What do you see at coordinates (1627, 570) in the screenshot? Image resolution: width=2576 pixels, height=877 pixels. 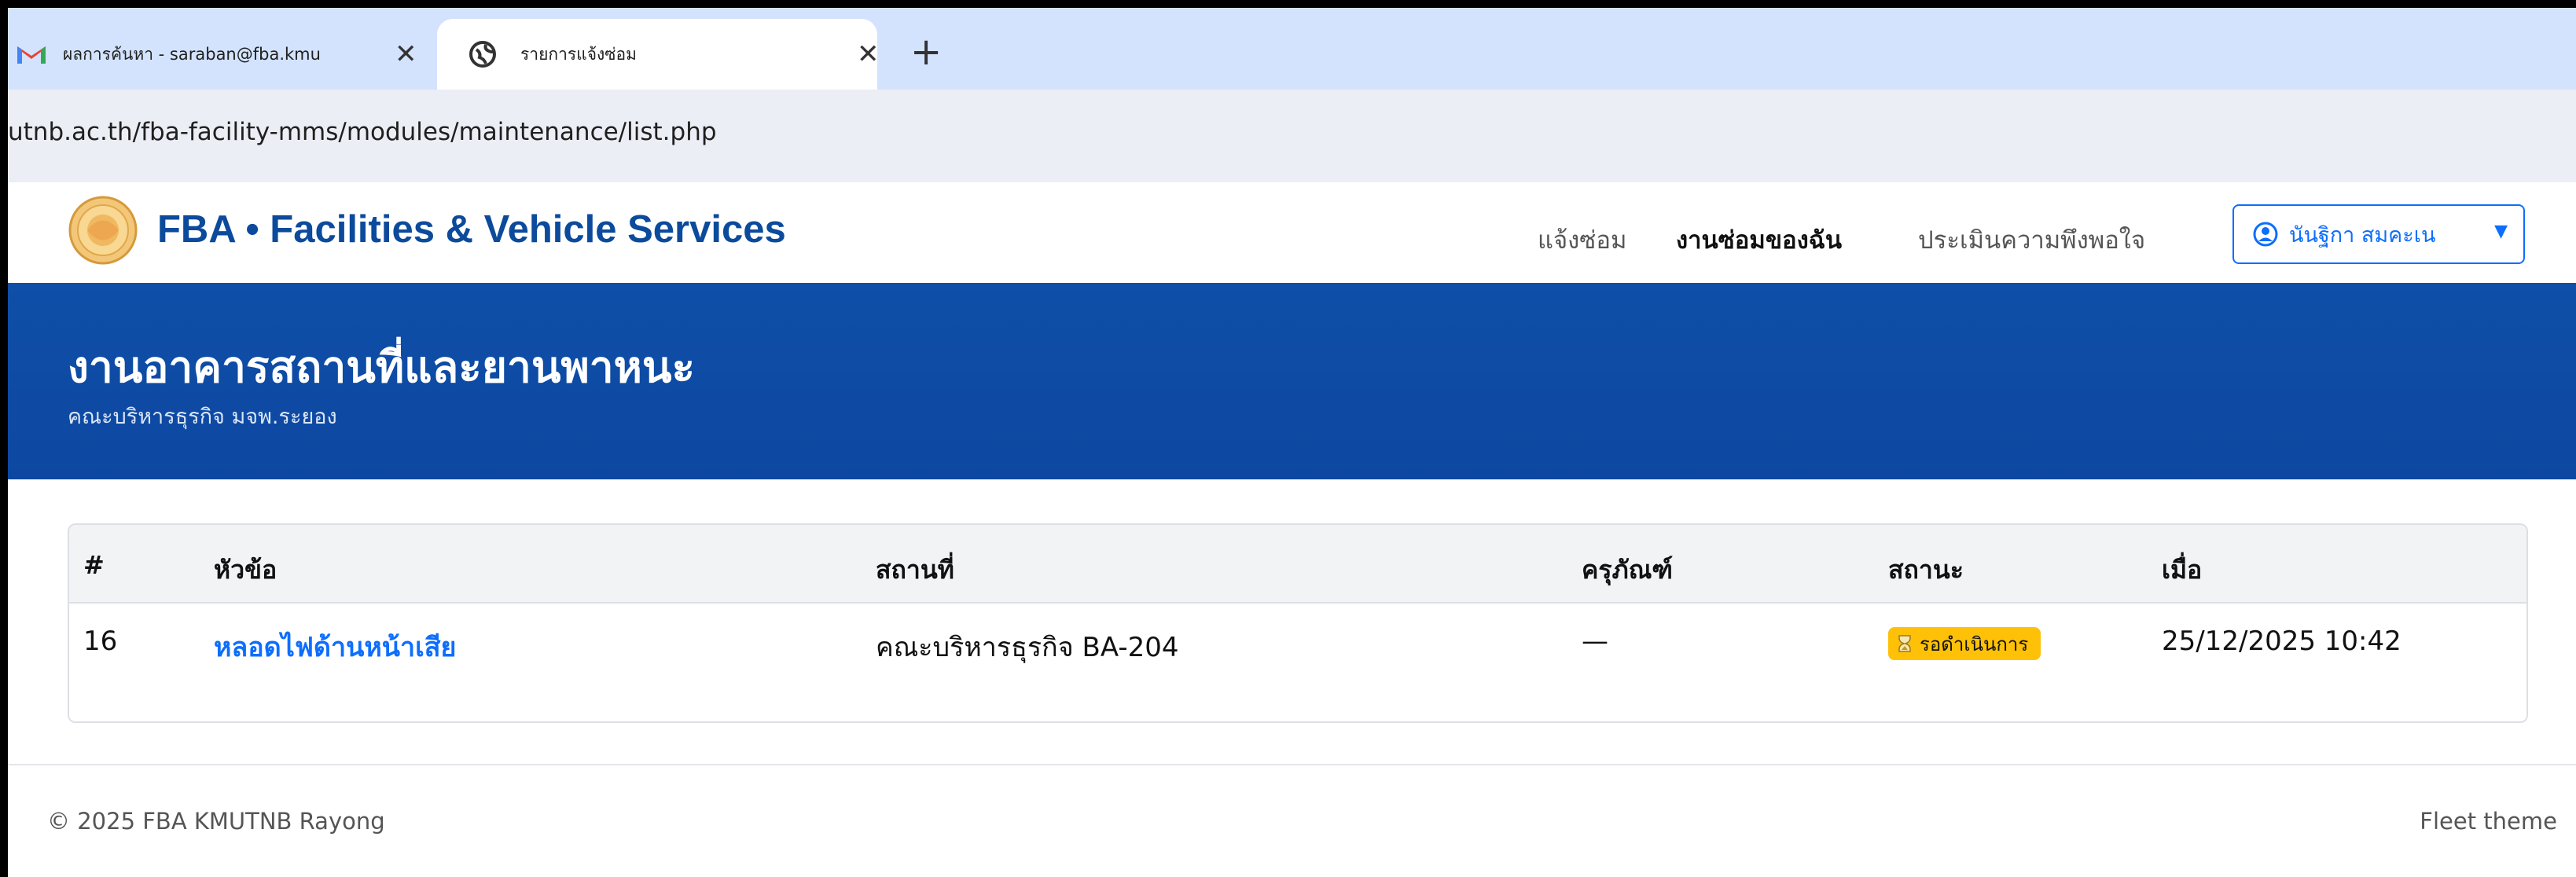 I see `column-header-equipment: ครุภัณฑ์` at bounding box center [1627, 570].